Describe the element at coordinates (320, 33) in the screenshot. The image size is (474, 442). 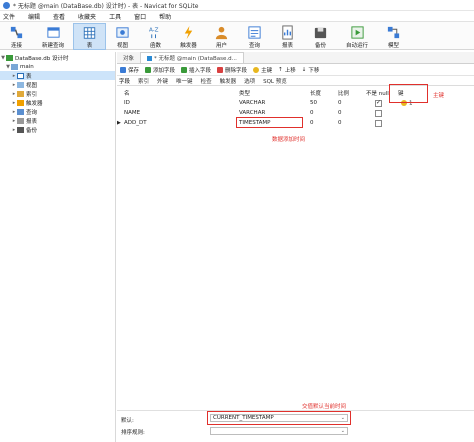
I see `backup-icon` at that location.